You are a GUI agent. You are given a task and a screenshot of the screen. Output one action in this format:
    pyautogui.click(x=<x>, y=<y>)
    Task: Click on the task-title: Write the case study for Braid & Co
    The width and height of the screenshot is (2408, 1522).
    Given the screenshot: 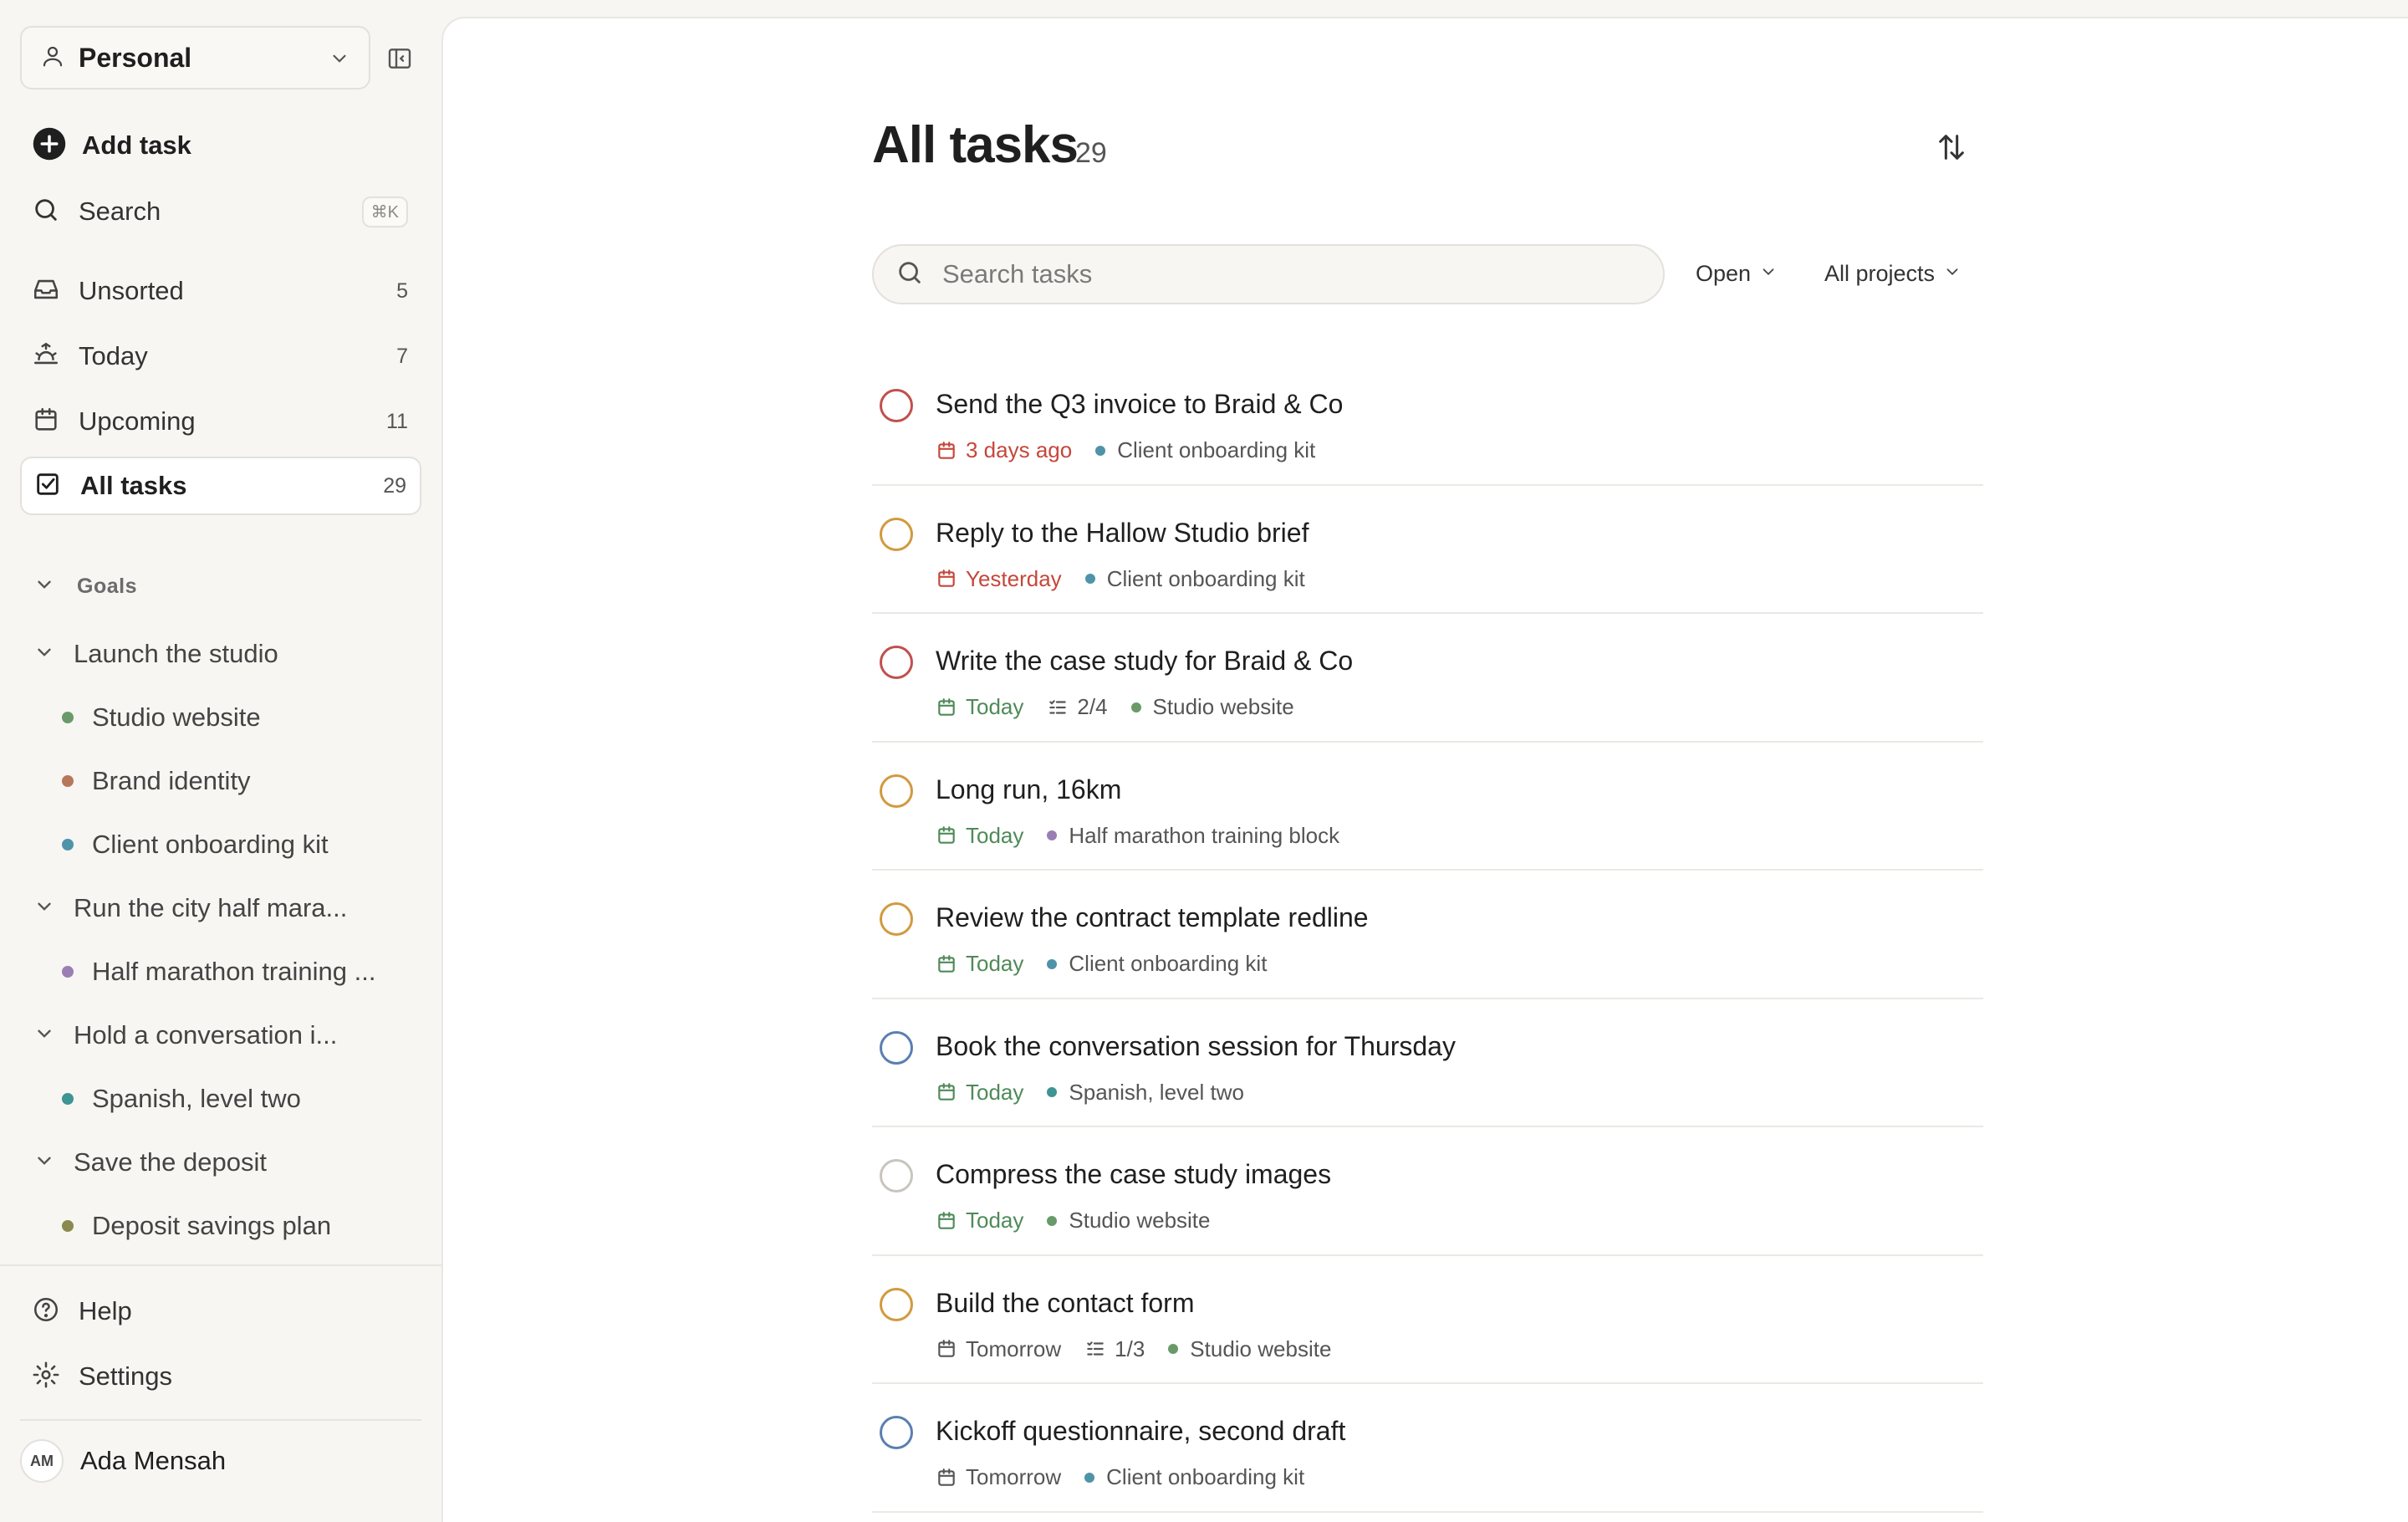 What is the action you would take?
    pyautogui.click(x=1144, y=662)
    